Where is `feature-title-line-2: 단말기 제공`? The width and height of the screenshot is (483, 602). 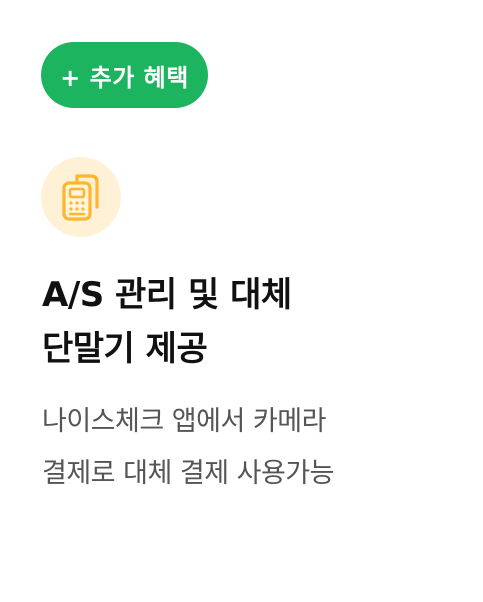
feature-title-line-2: 단말기 제공 is located at coordinates (125, 349).